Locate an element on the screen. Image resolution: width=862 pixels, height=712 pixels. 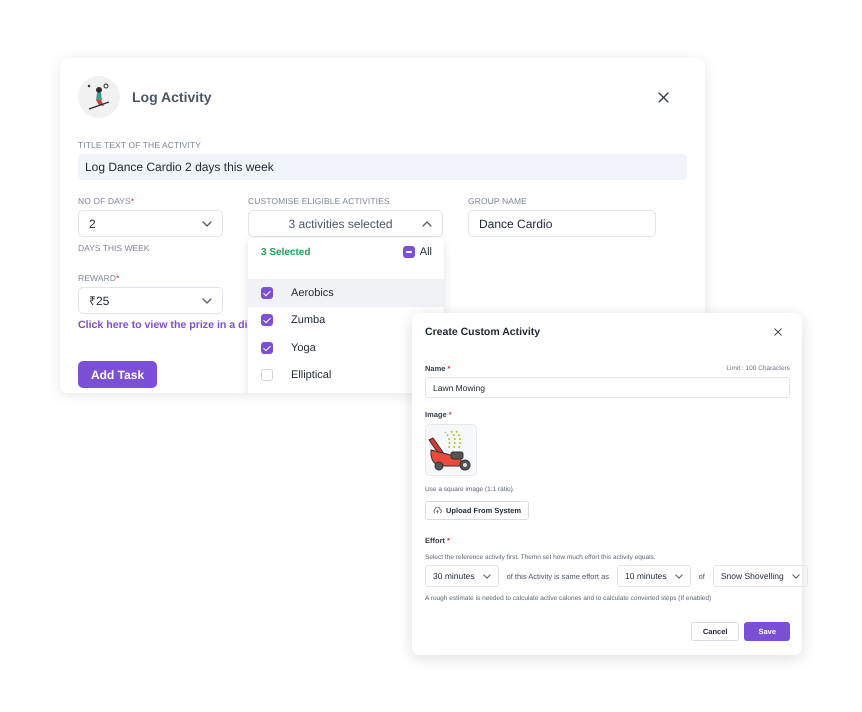
option-label: Aerobics is located at coordinates (312, 292).